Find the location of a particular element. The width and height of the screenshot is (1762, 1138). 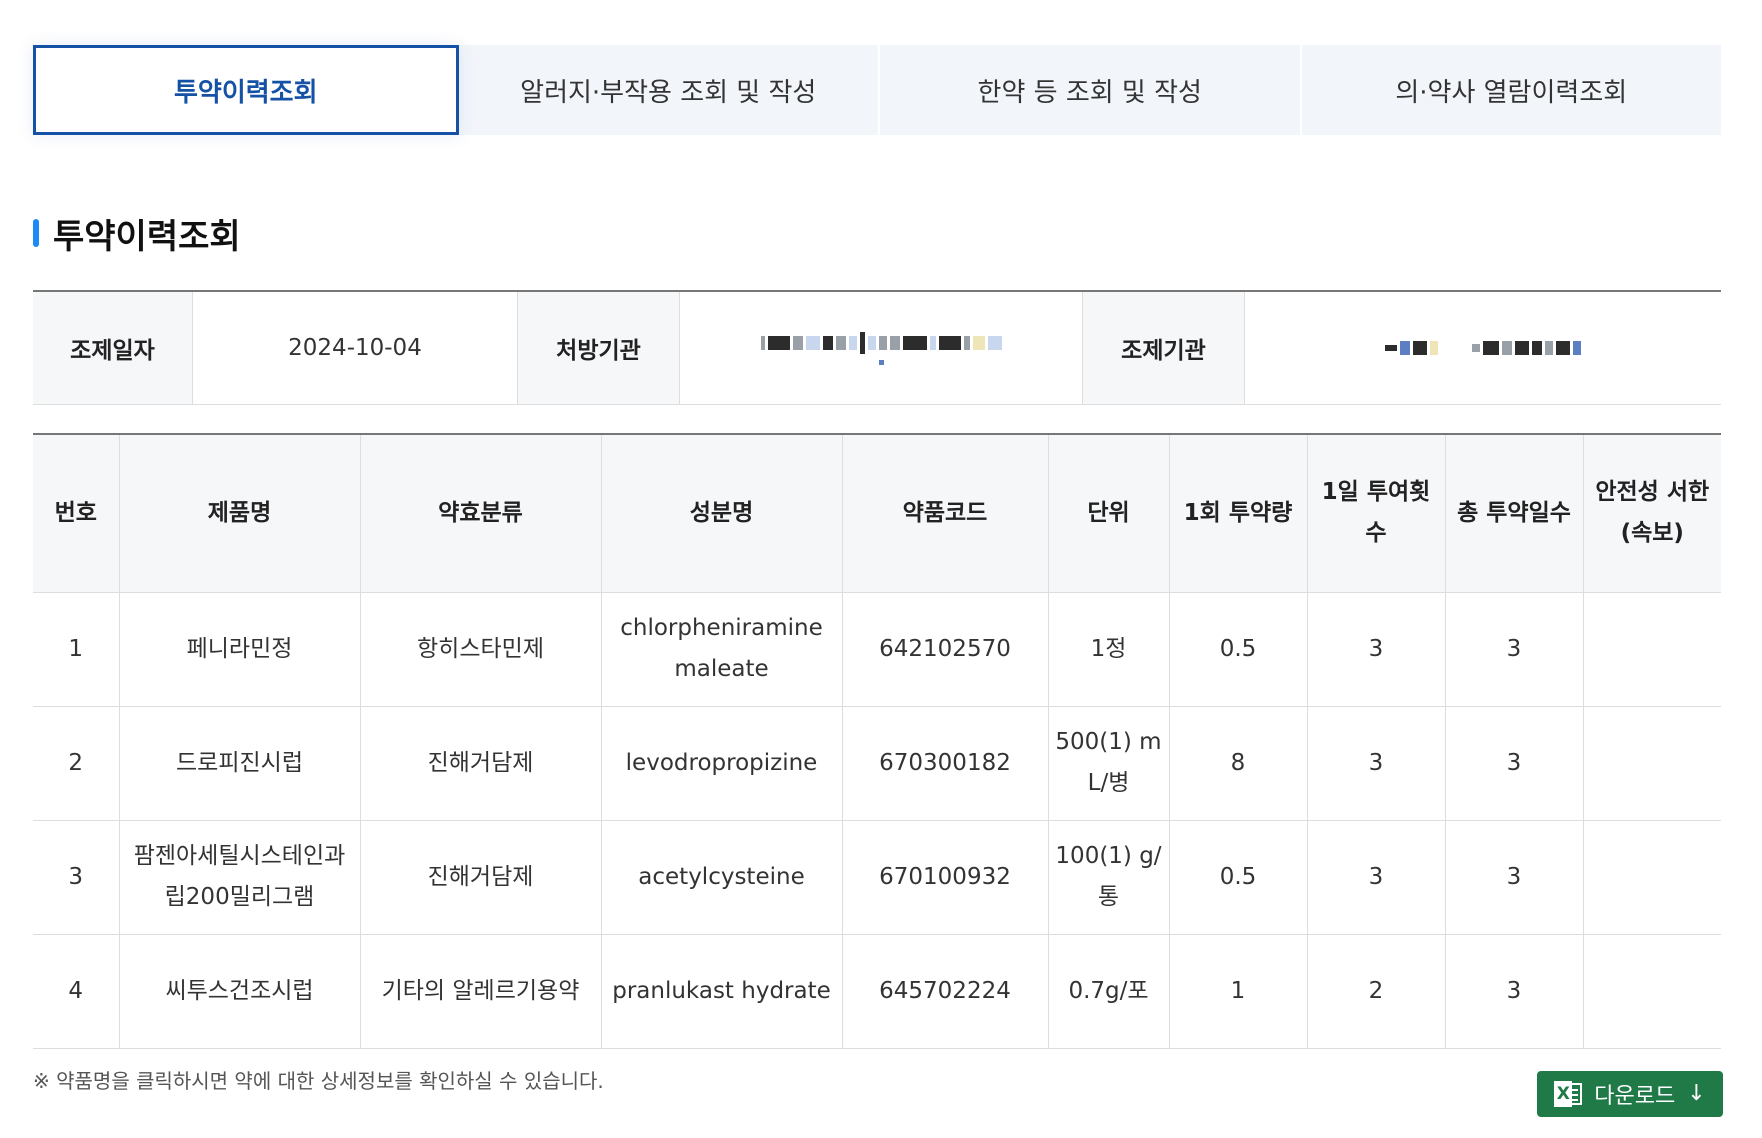

cell-unit: 0.7g/포 is located at coordinates (1109, 991).